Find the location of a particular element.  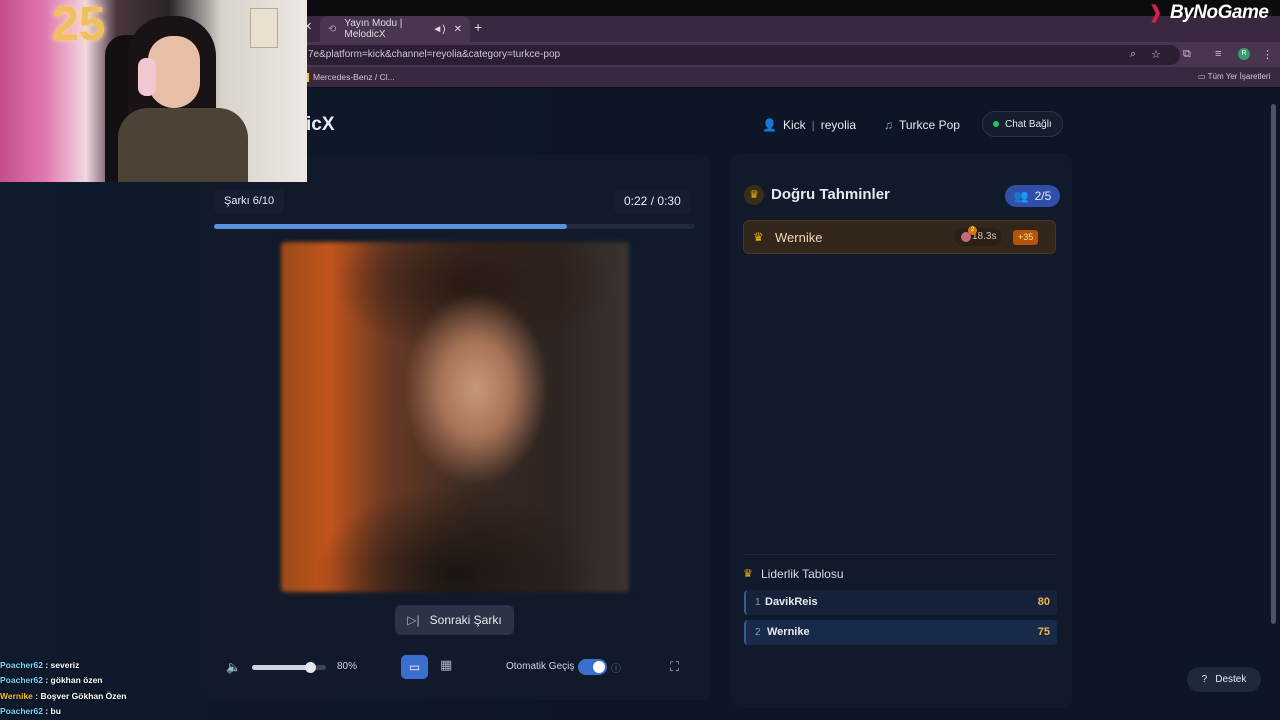

song-progress-fill is located at coordinates (390, 226).